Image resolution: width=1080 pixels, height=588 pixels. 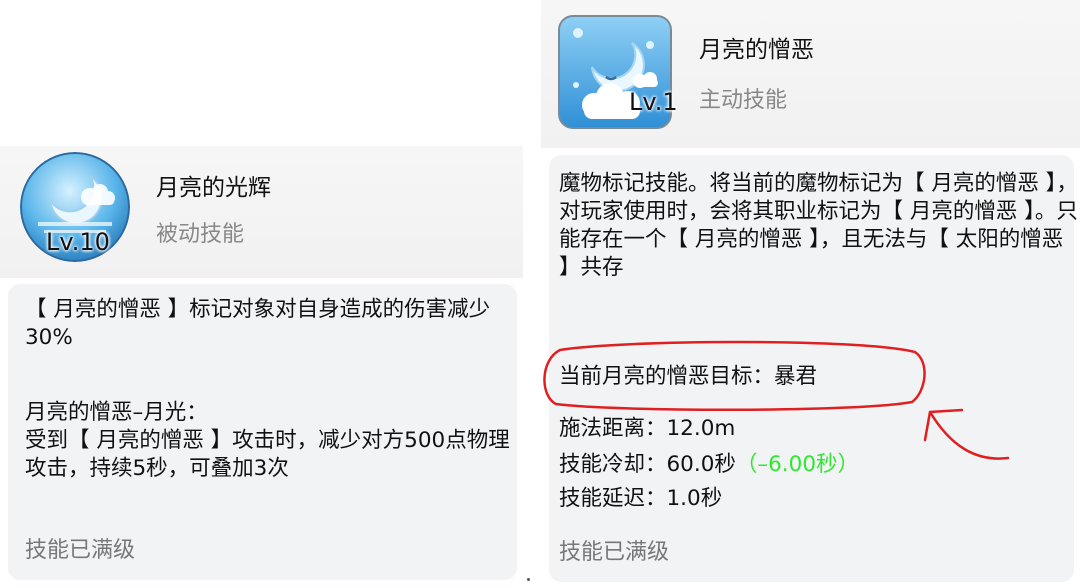 What do you see at coordinates (261, 212) in the screenshot?
I see `skill-header: Lv.10 月亮的光辉 被动技能` at bounding box center [261, 212].